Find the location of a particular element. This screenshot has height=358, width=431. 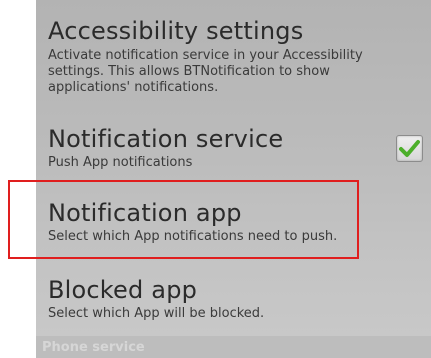

notification-service-checkbox is located at coordinates (409, 148).